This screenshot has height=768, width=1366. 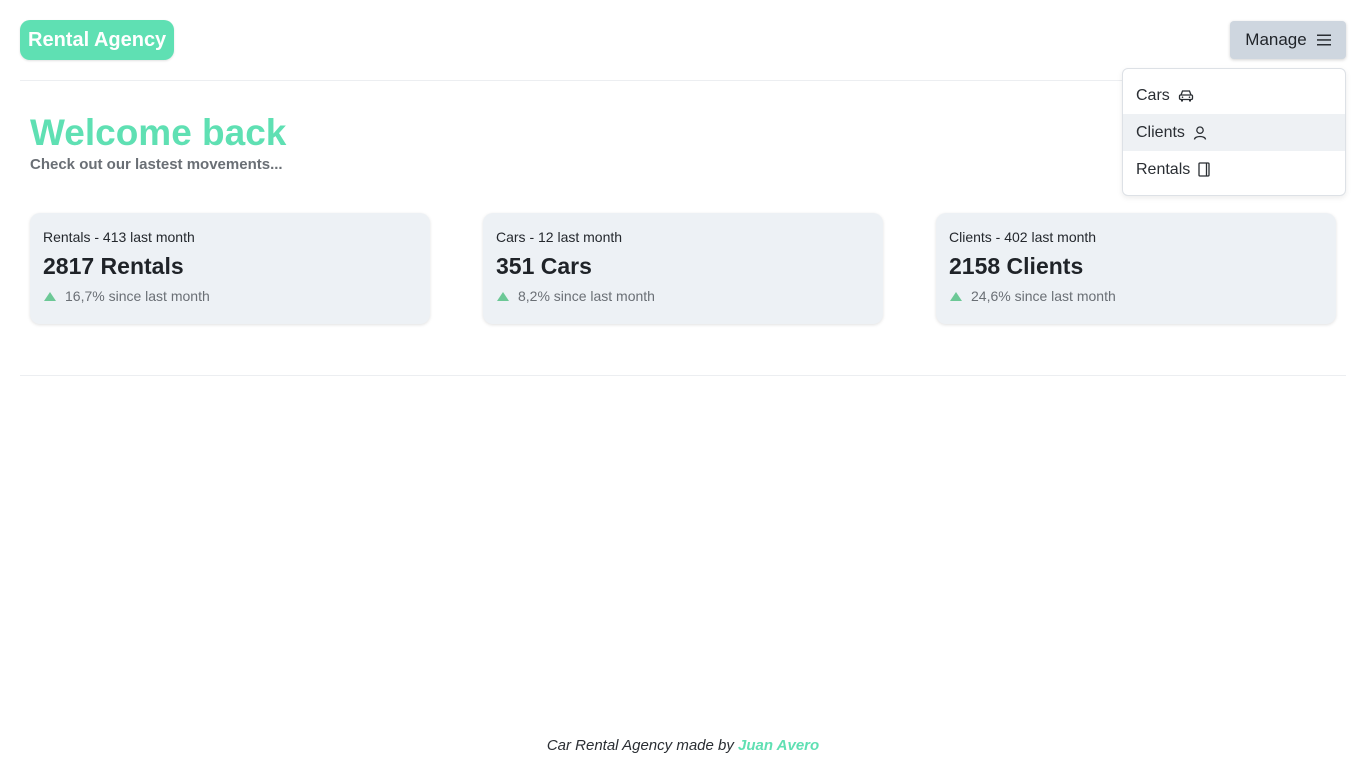 I want to click on footer-text: Car Rental Agency made by, so click(x=642, y=745).